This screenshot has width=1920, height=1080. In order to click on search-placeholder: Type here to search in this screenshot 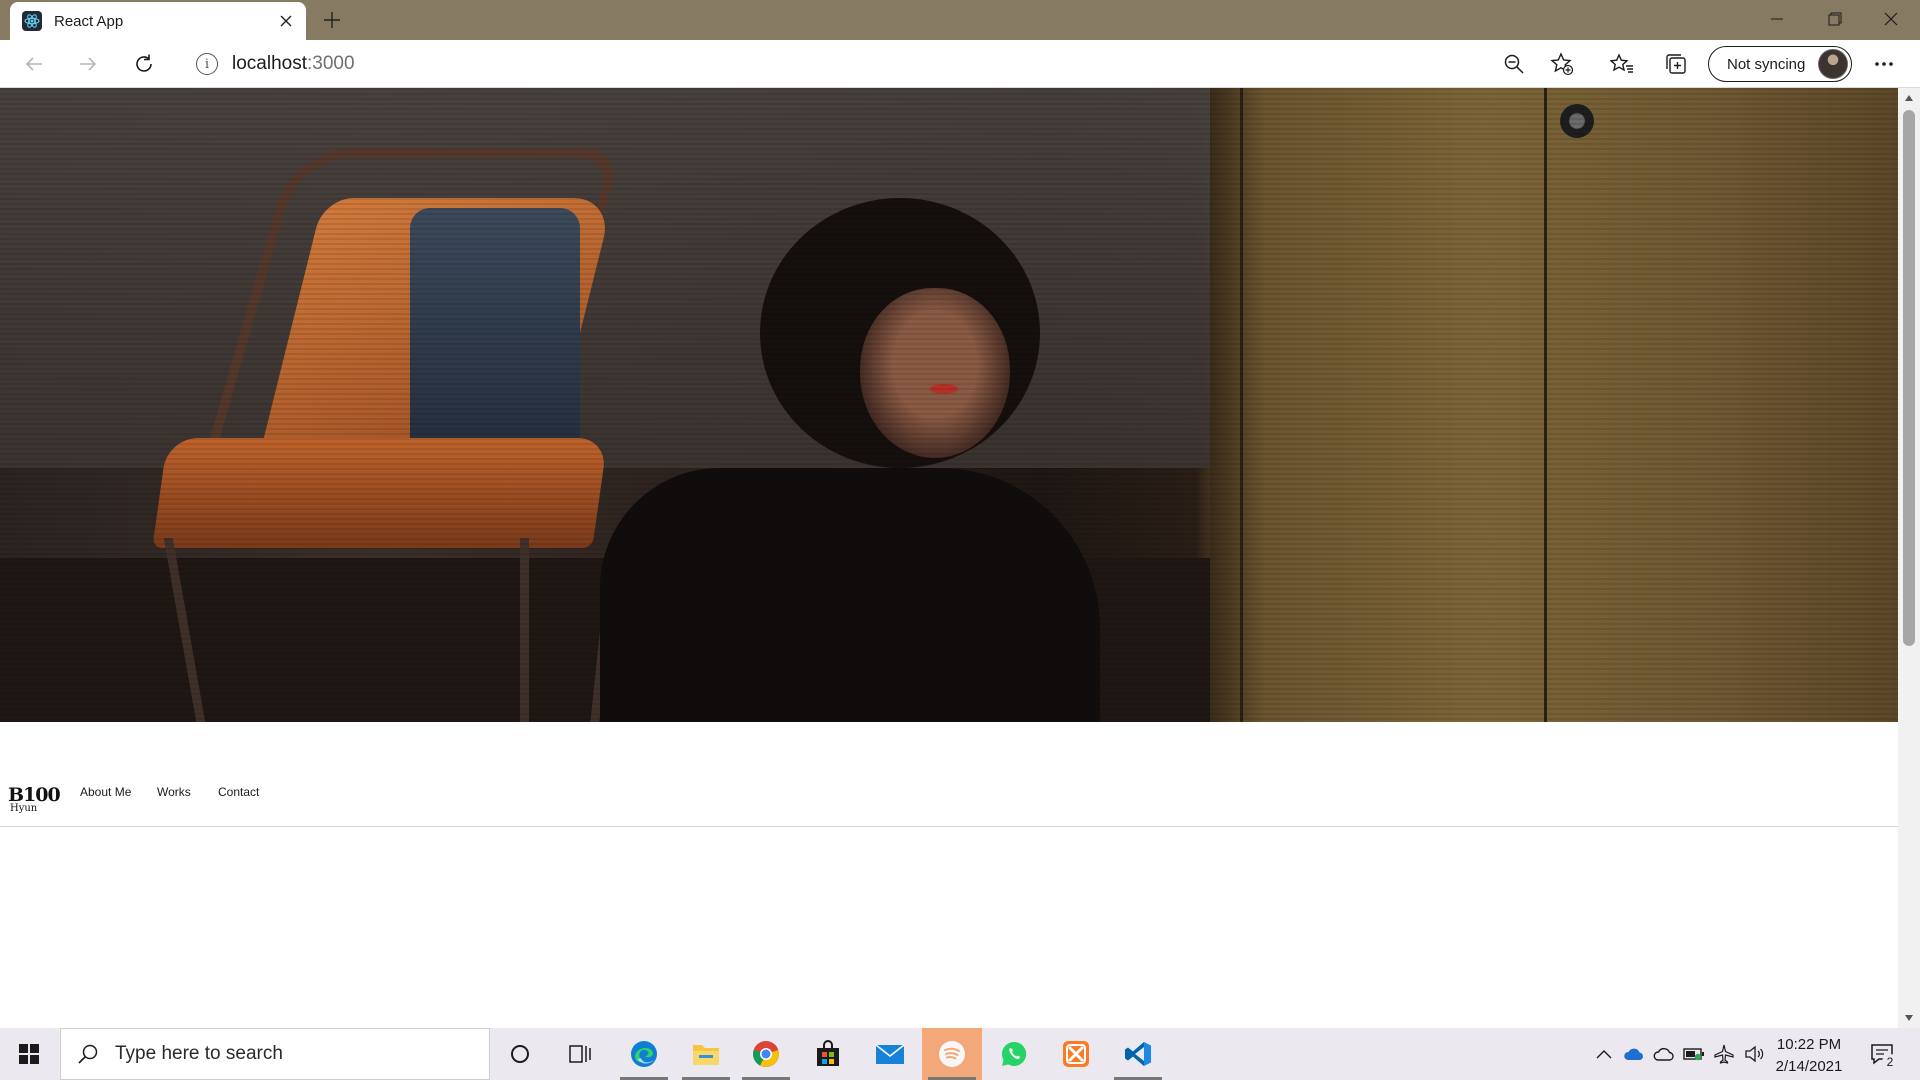, I will do `click(199, 1053)`.